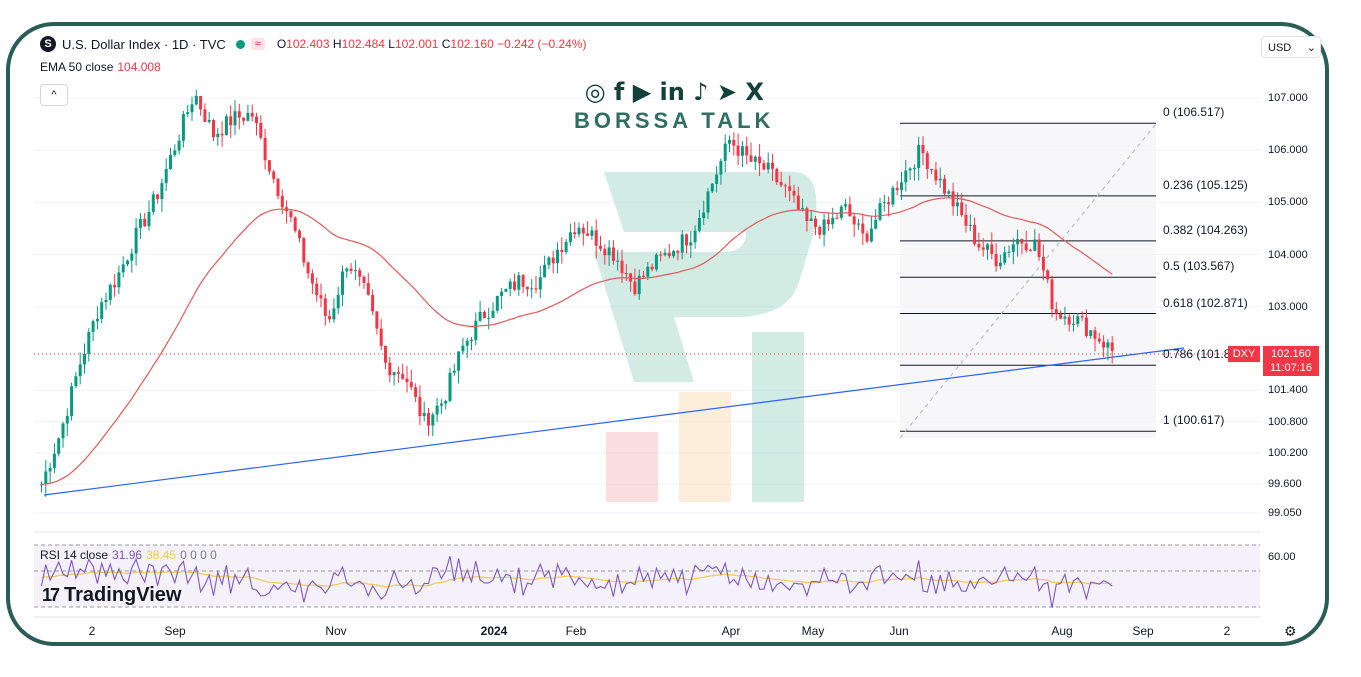  What do you see at coordinates (51, 595) in the screenshot?
I see `tradingview-icon: 17` at bounding box center [51, 595].